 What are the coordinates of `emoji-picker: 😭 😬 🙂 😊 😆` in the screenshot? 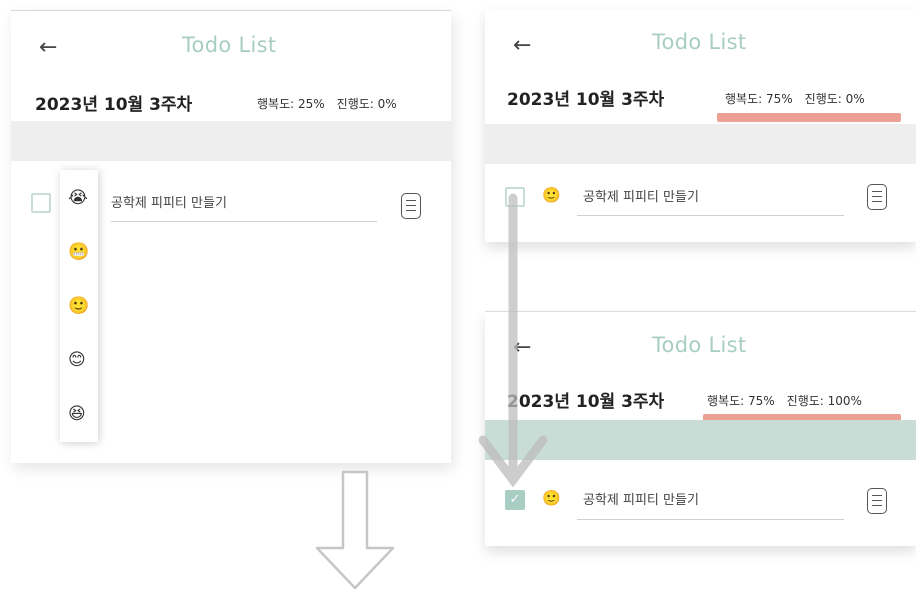 It's located at (79, 306).